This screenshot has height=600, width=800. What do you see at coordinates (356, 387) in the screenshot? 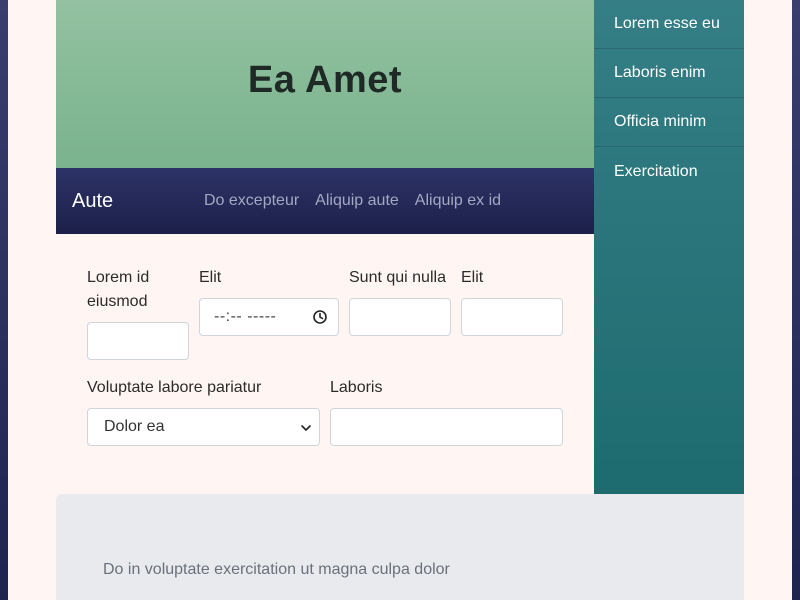
I see `field-label: Laboris` at bounding box center [356, 387].